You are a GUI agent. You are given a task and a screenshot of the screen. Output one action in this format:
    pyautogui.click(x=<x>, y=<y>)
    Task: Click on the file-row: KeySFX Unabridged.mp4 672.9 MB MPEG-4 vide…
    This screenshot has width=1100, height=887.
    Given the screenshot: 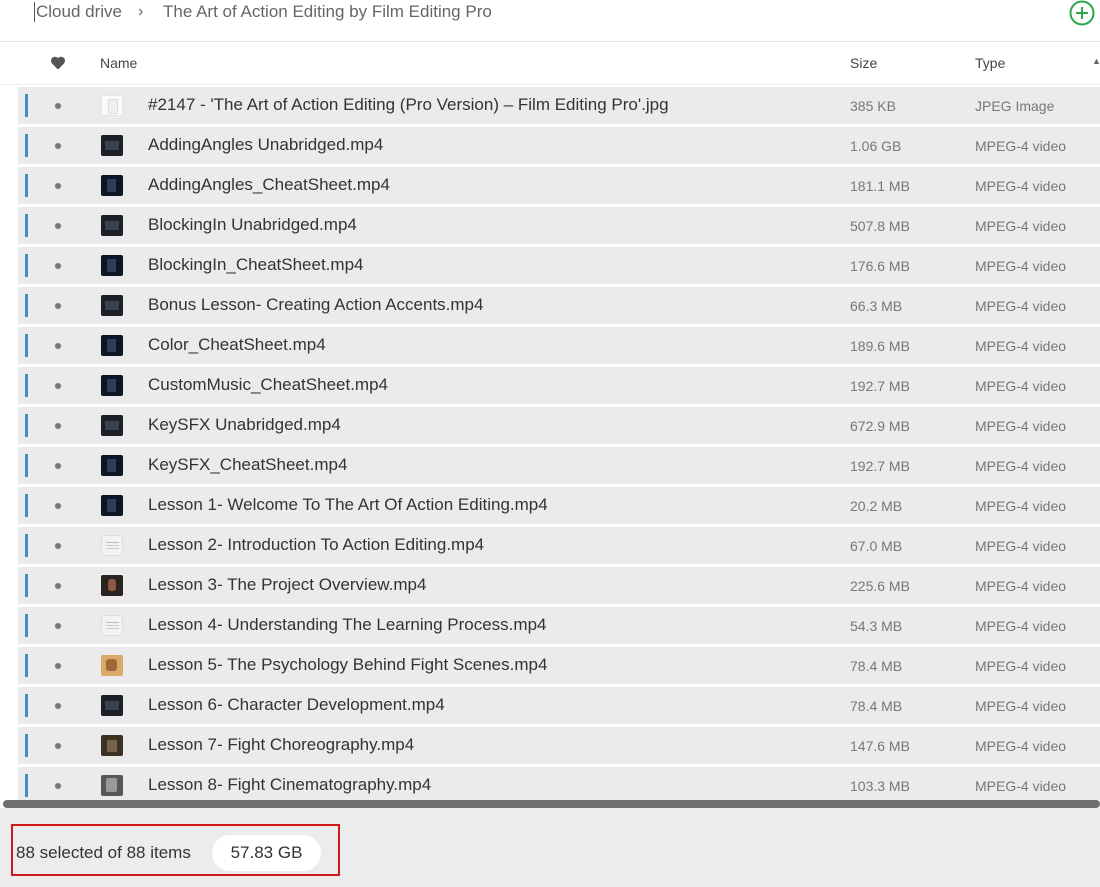 What is the action you would take?
    pyautogui.click(x=559, y=425)
    